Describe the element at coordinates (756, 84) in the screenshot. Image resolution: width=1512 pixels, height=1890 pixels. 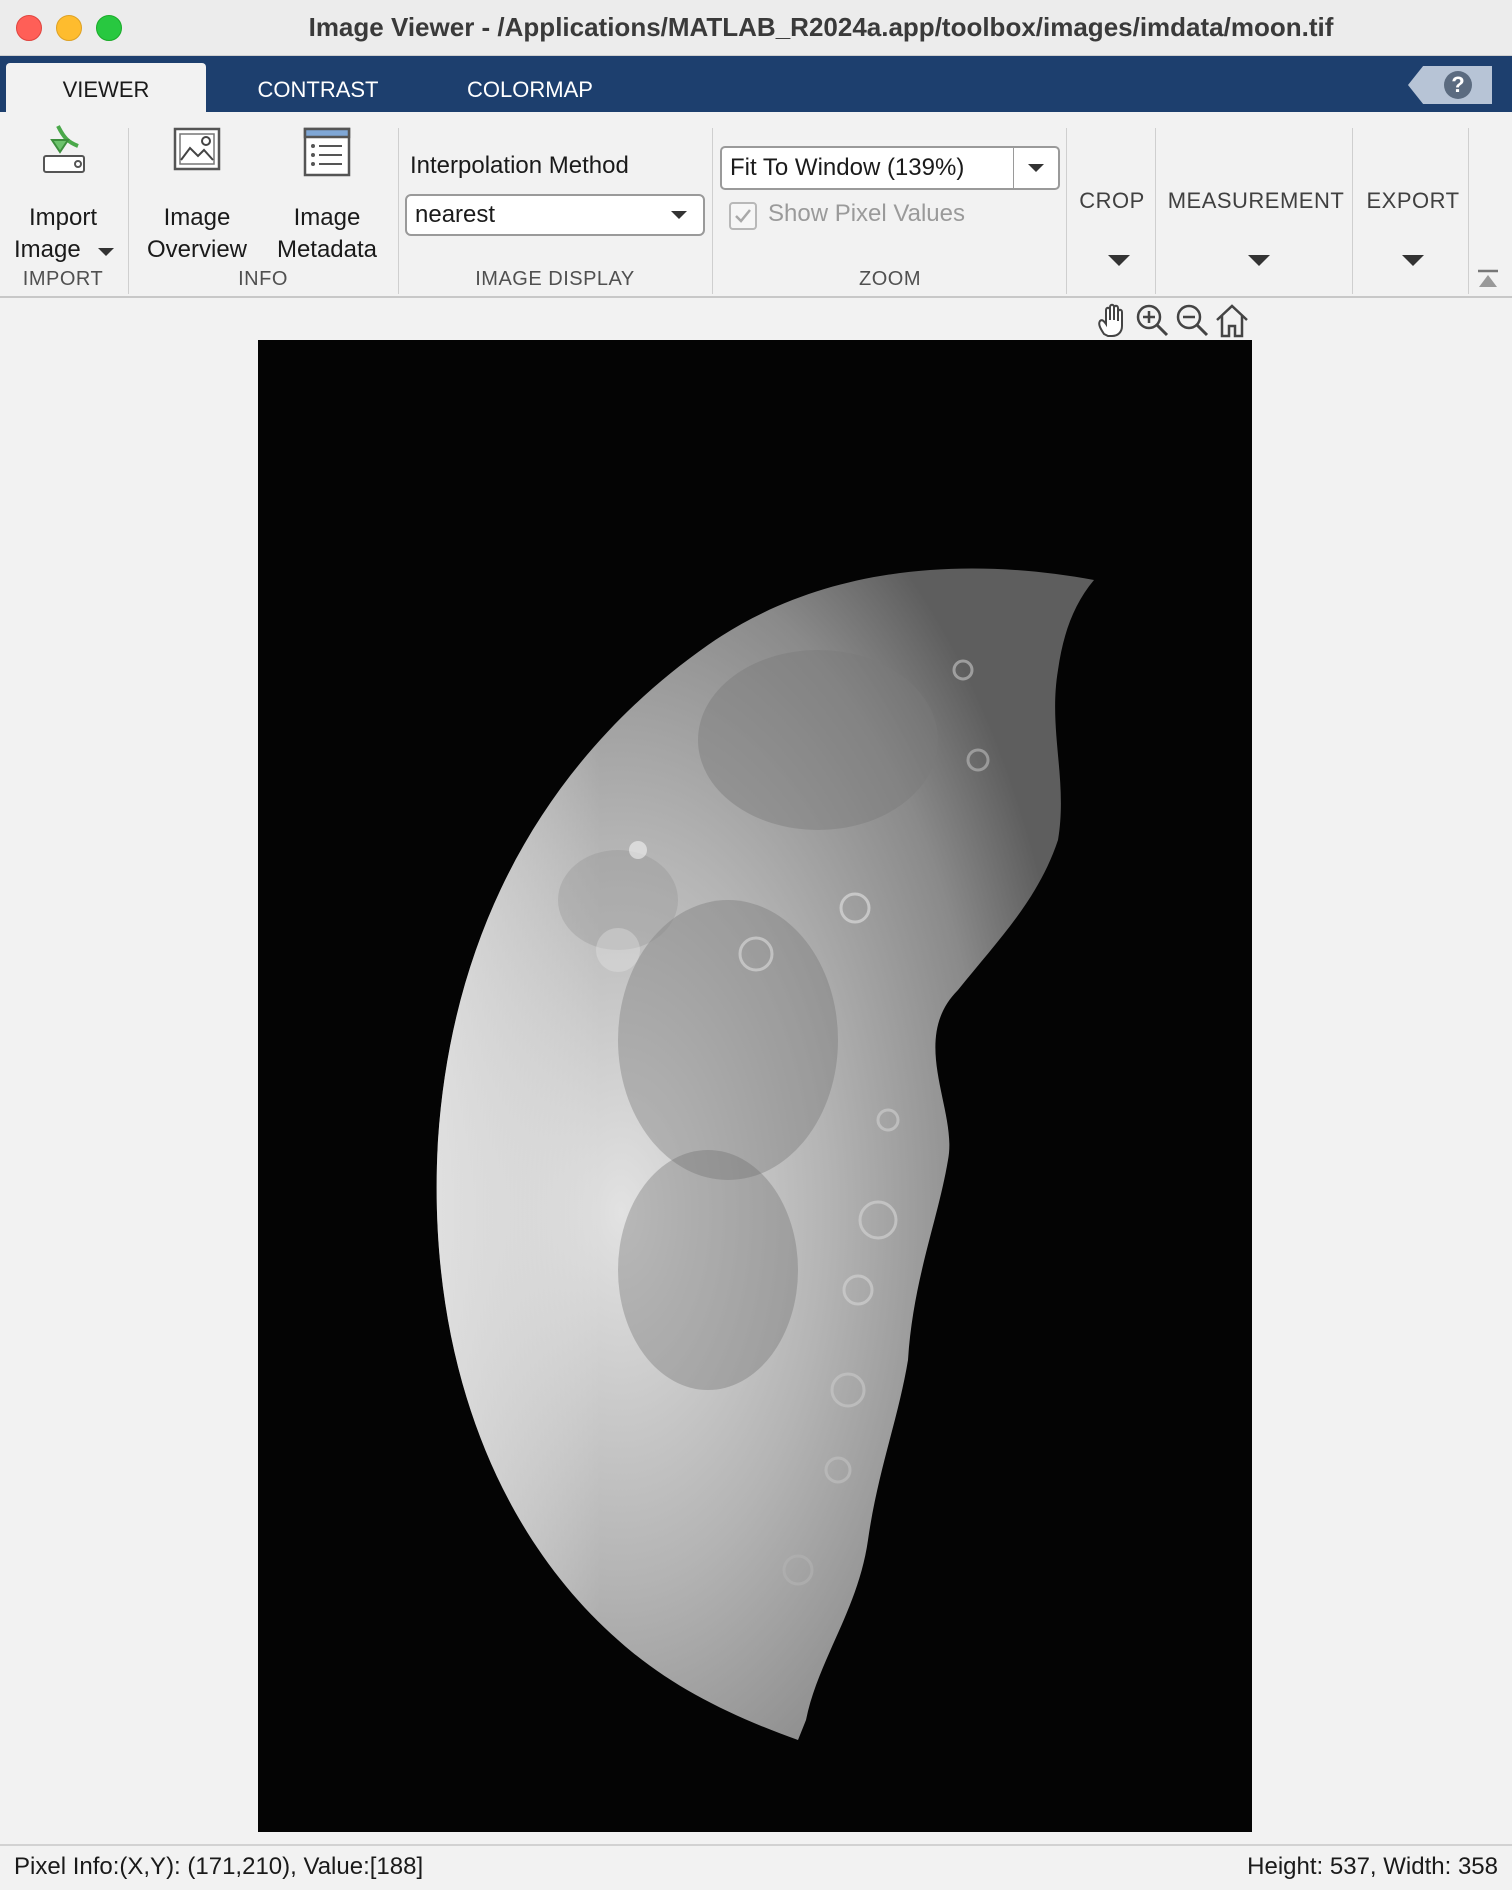
I see `toolstrip-tab-bar: VIEWER CONTRAST COLORMAP ?` at that location.